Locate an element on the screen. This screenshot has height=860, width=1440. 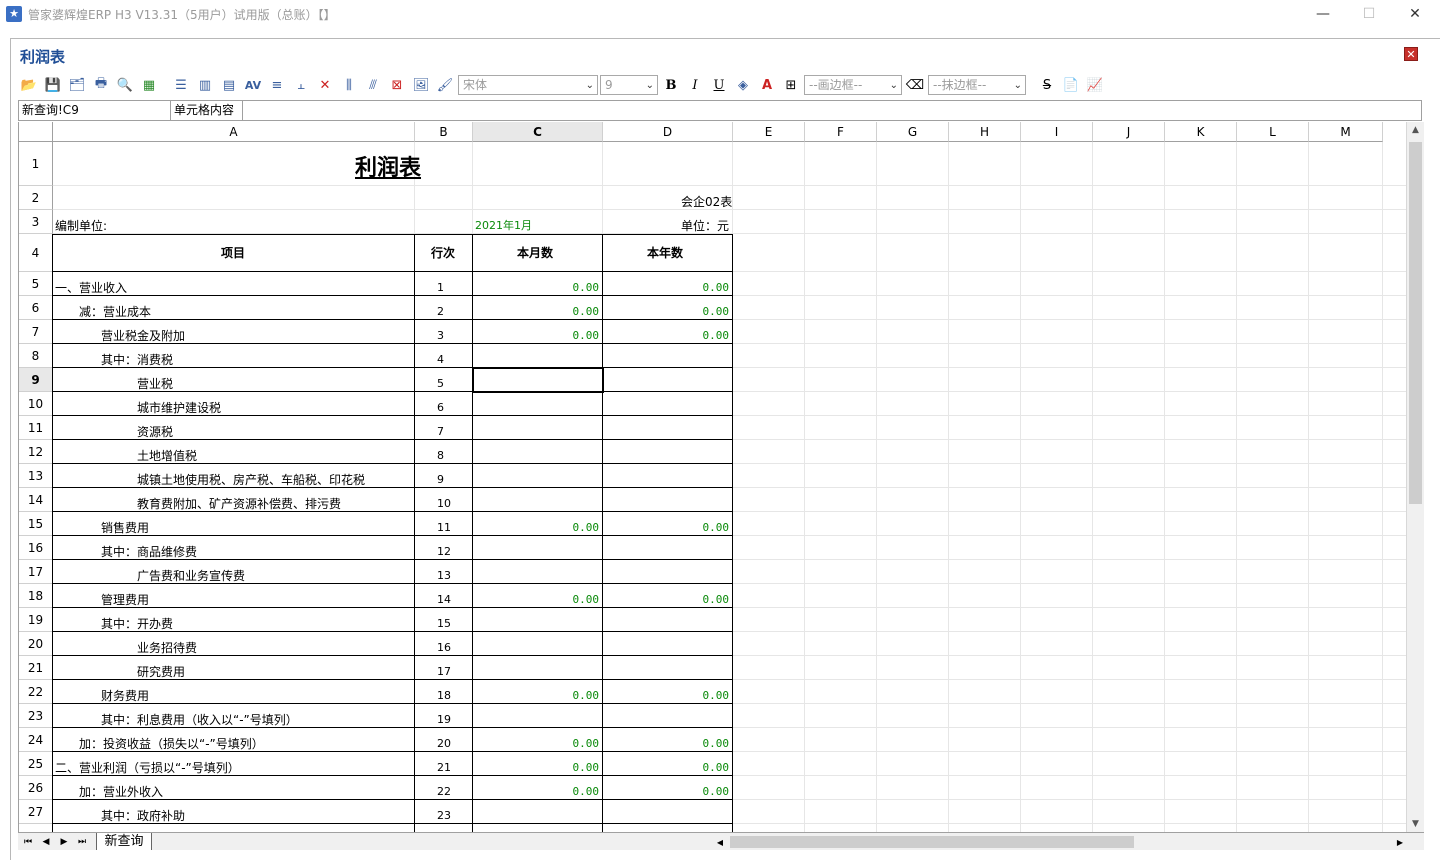
row-header-17: 17 is located at coordinates (36, 572).